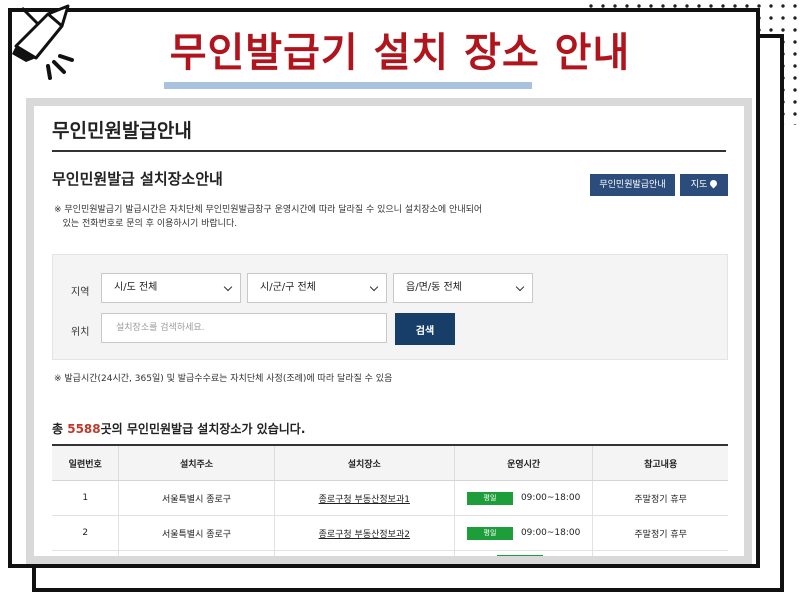 This screenshot has height=600, width=800. Describe the element at coordinates (150, 224) in the screenshot. I see `notice-hours-line2: 있는 전화번호로 문의 후 이용하시기 바랍니다.` at that location.